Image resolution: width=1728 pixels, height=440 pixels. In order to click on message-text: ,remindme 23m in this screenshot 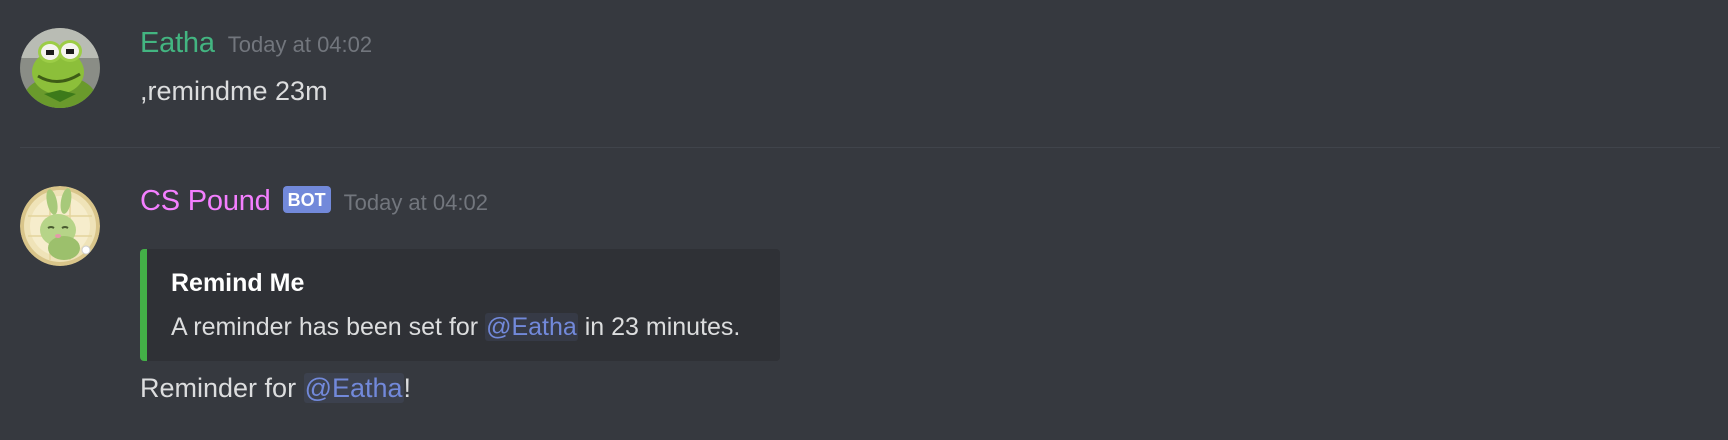, I will do `click(234, 91)`.